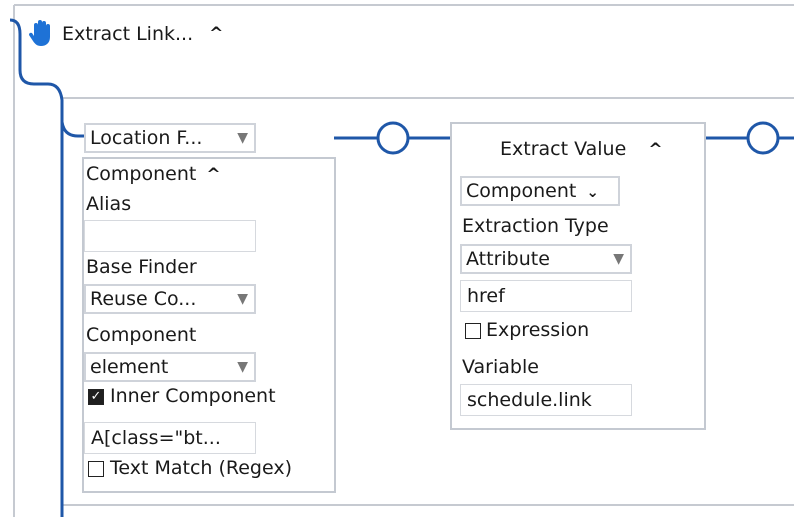 This screenshot has height=517, width=794. Describe the element at coordinates (546, 400) in the screenshot. I see `variable-field: schedule.link` at that location.